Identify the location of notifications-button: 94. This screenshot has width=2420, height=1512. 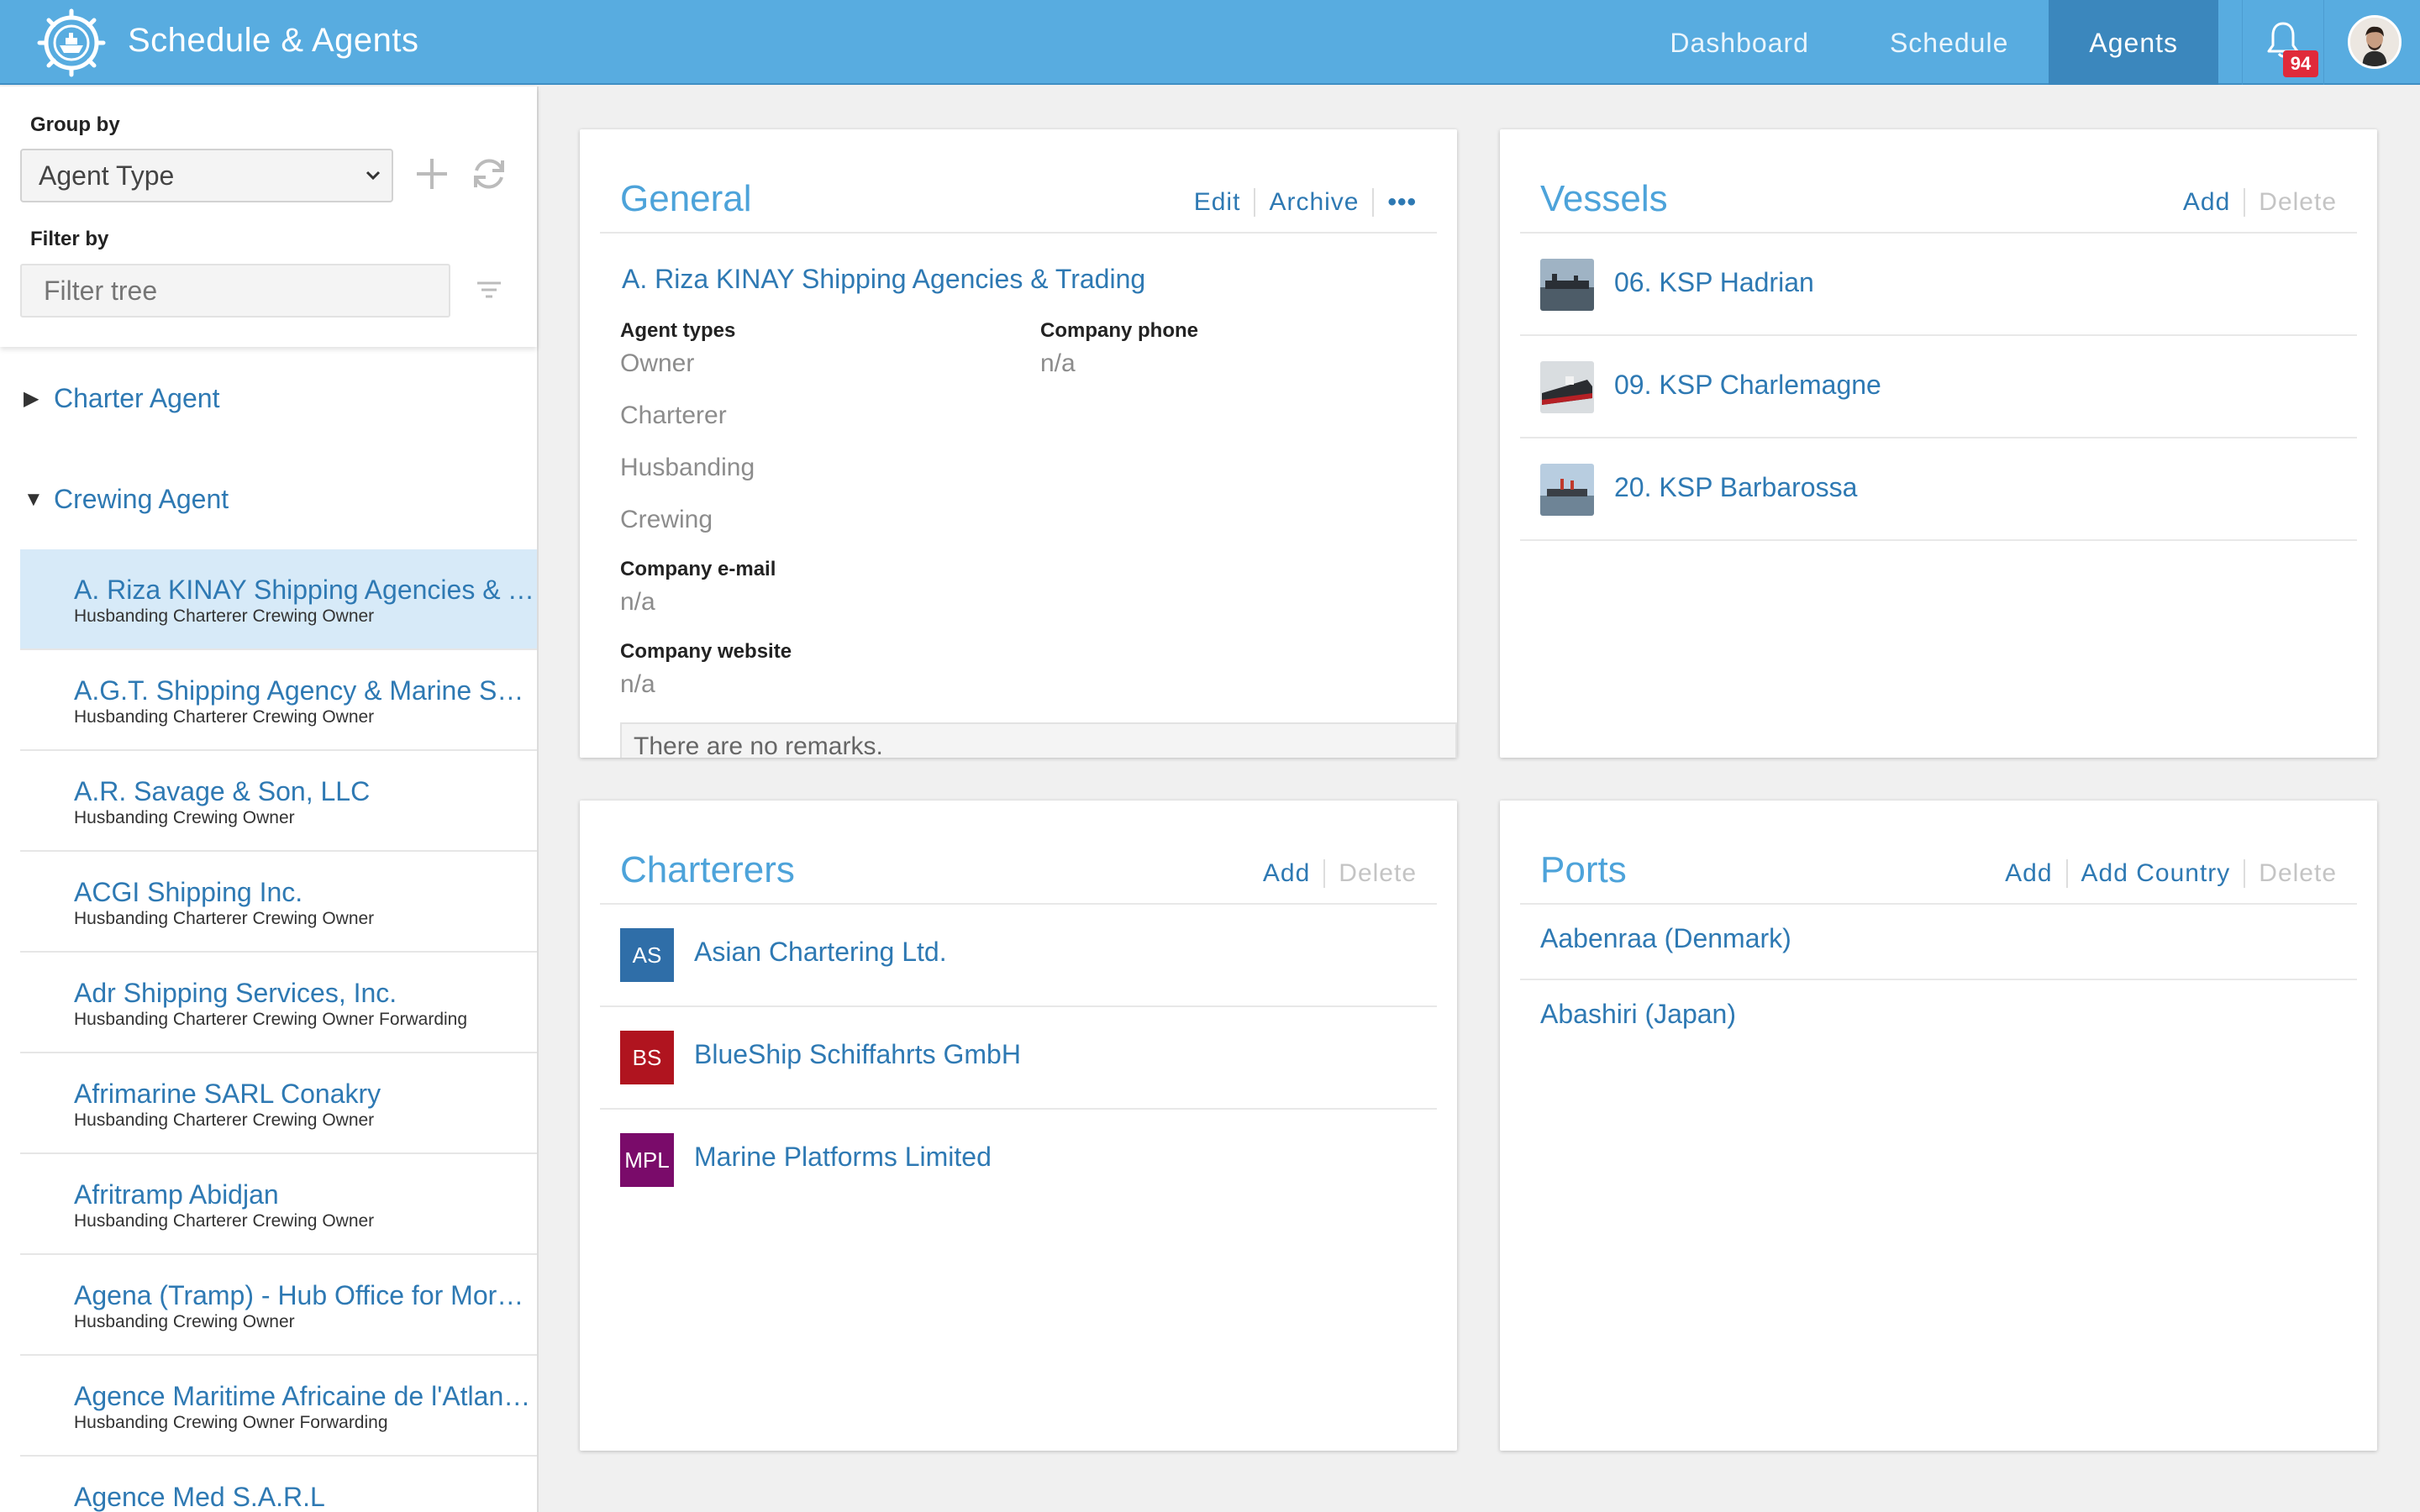
(2283, 42).